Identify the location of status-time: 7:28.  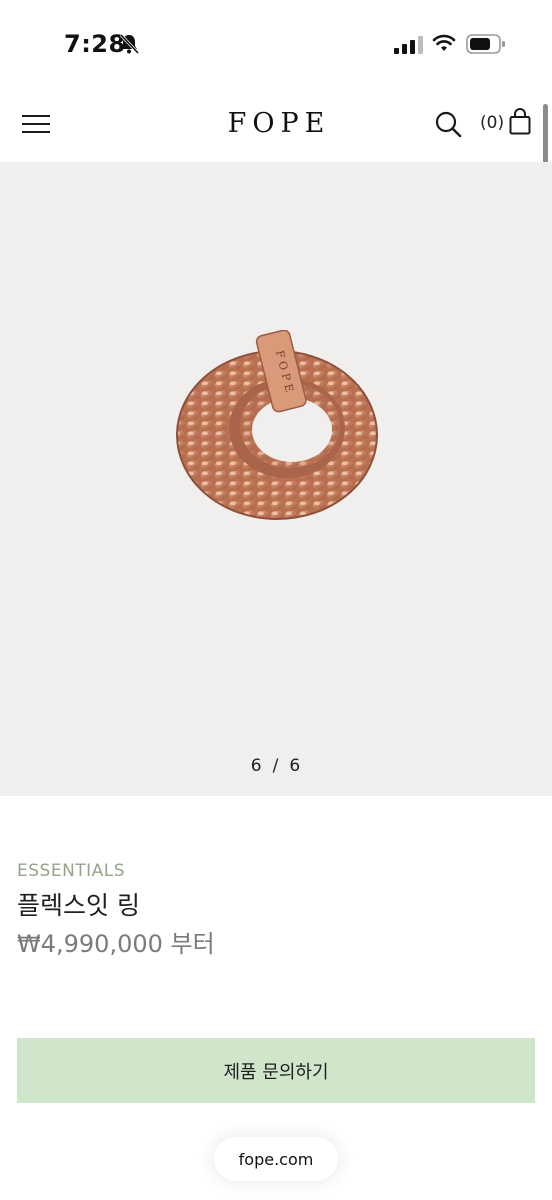
(95, 44).